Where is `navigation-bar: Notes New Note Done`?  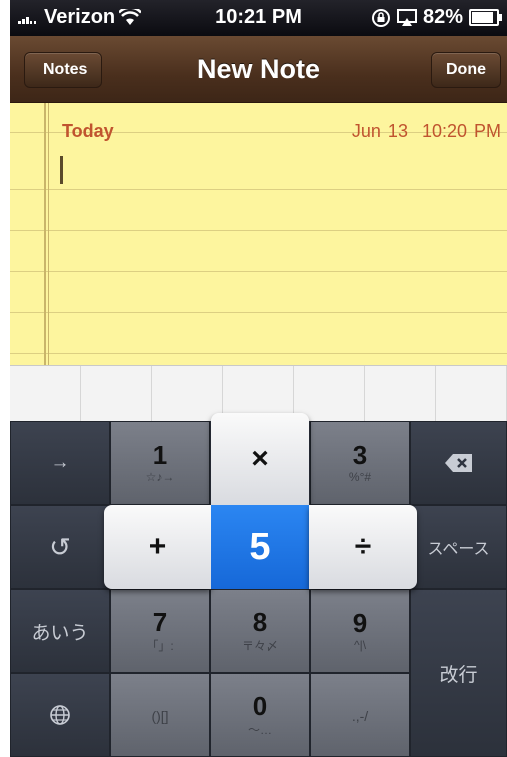 navigation-bar: Notes New Note Done is located at coordinates (258, 69).